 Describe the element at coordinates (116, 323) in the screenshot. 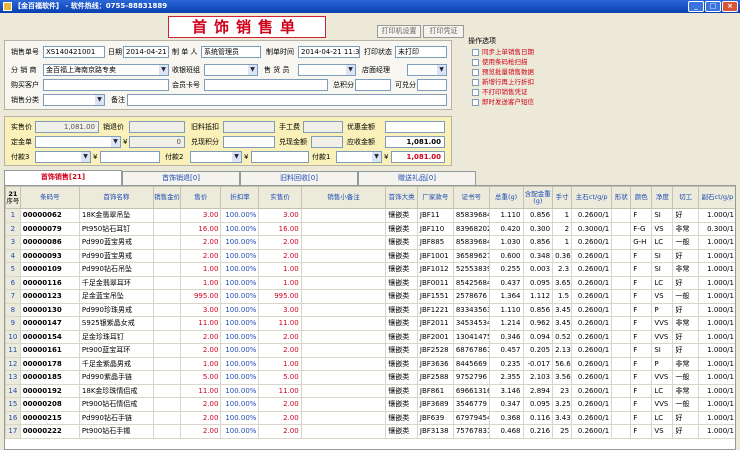

I see `table-cell: S925银紫晶女戒` at that location.